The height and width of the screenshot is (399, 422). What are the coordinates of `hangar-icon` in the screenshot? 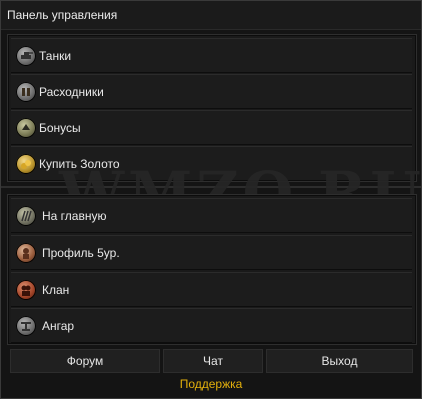 It's located at (26, 326).